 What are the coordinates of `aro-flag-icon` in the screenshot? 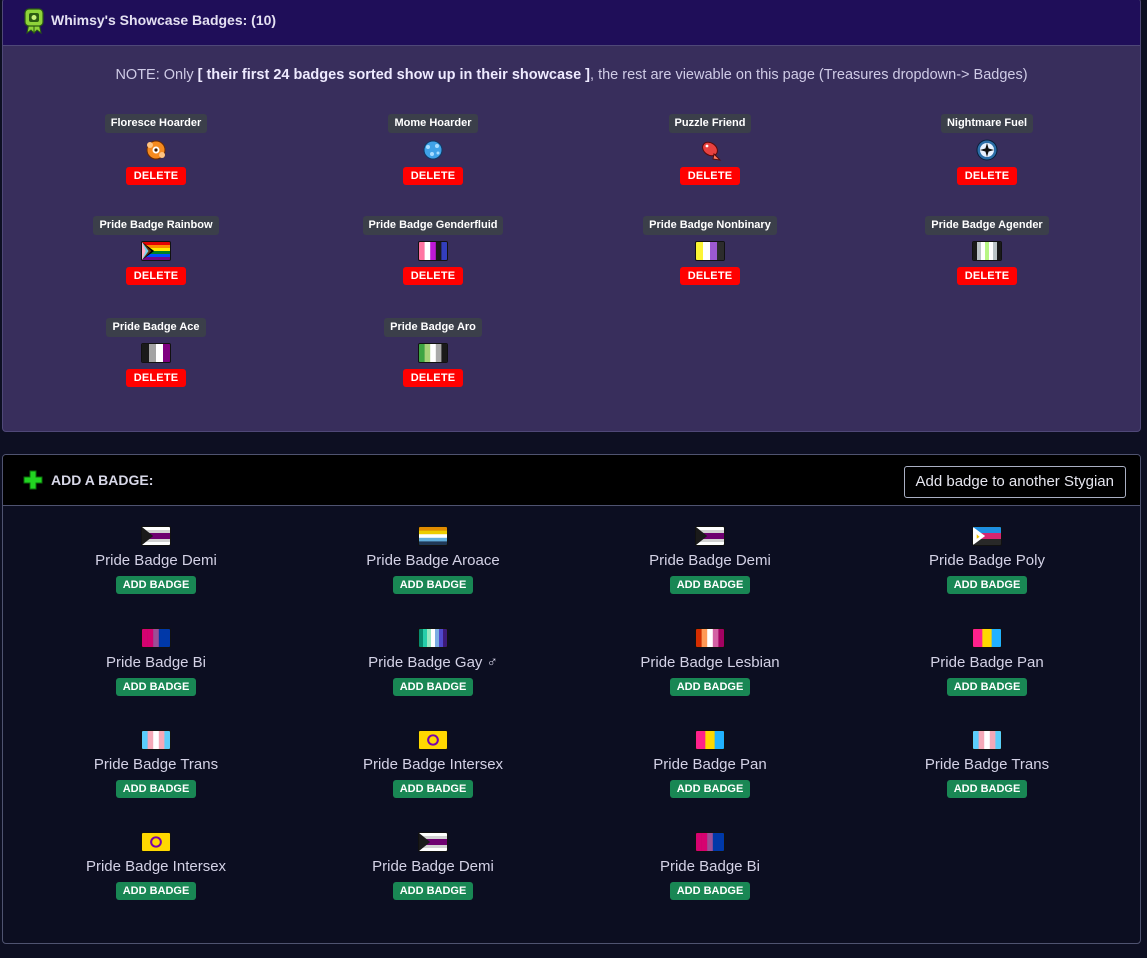 It's located at (433, 353).